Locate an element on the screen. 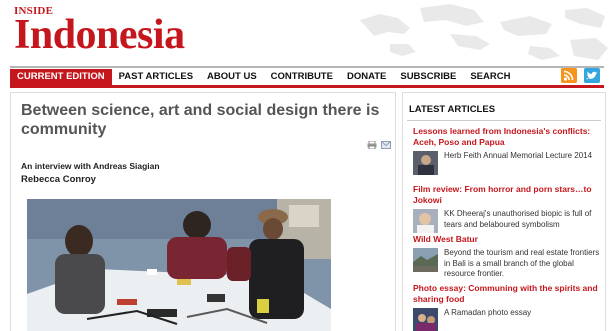  article-subtitle: An interview with Andreas Siagian is located at coordinates (90, 166).